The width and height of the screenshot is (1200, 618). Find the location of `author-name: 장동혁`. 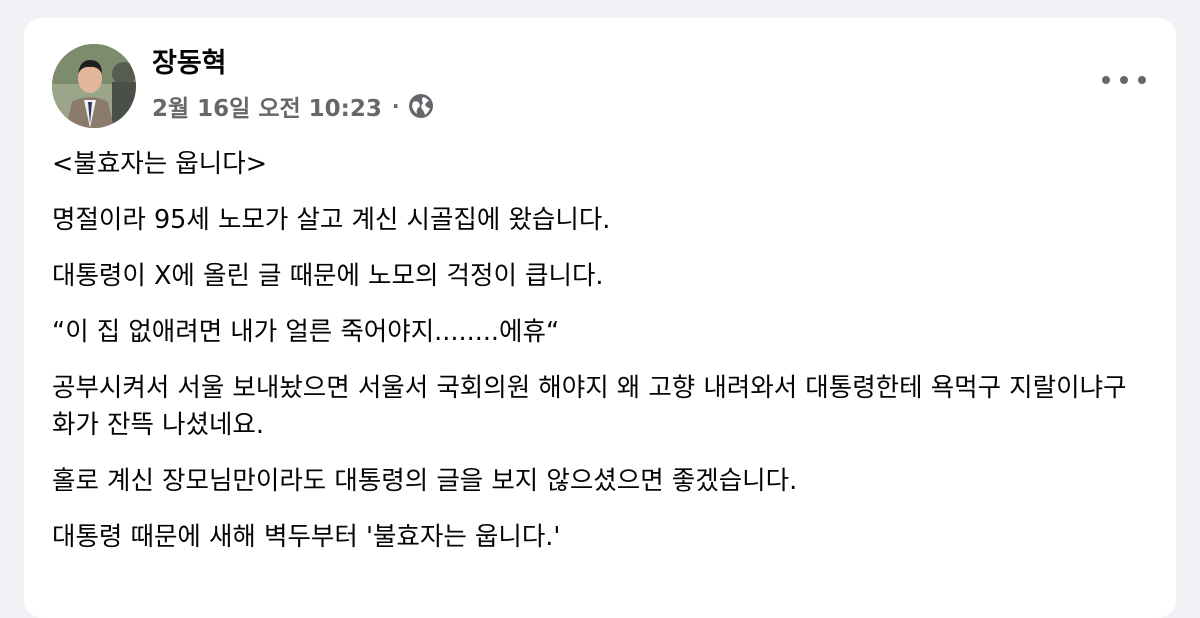

author-name: 장동혁 is located at coordinates (189, 64).